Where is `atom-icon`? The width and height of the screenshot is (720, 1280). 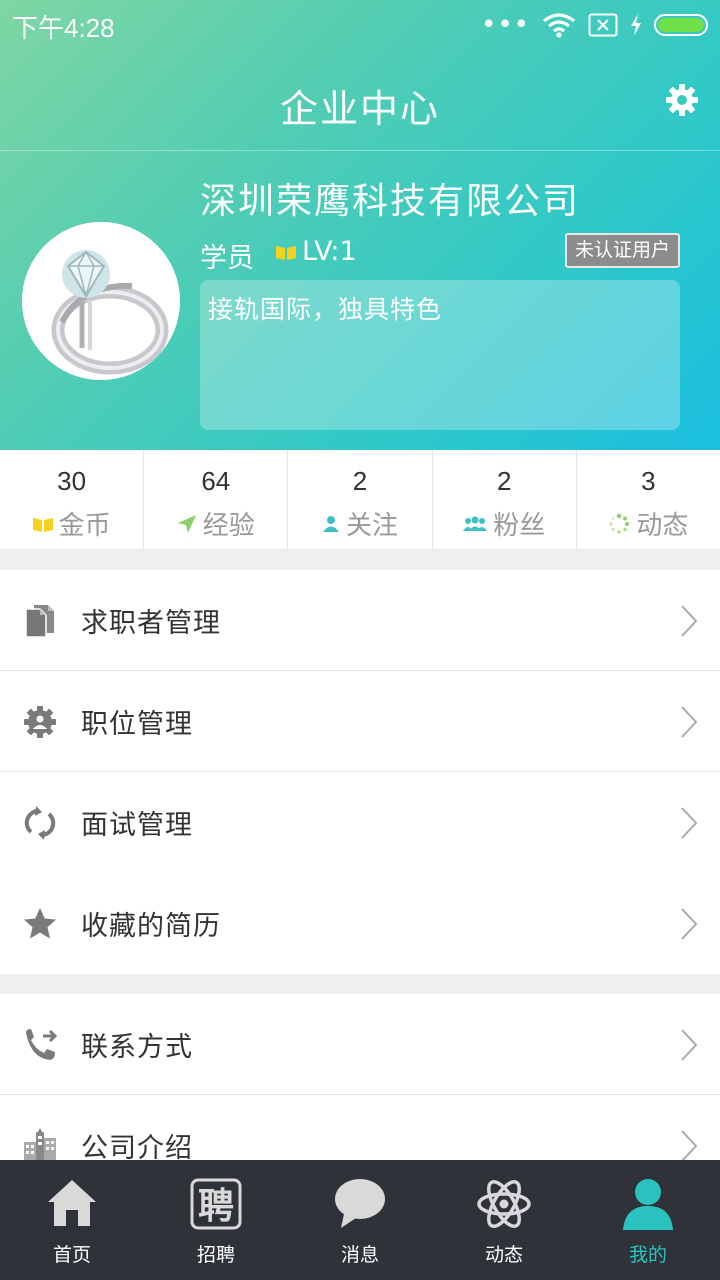
atom-icon is located at coordinates (504, 1204).